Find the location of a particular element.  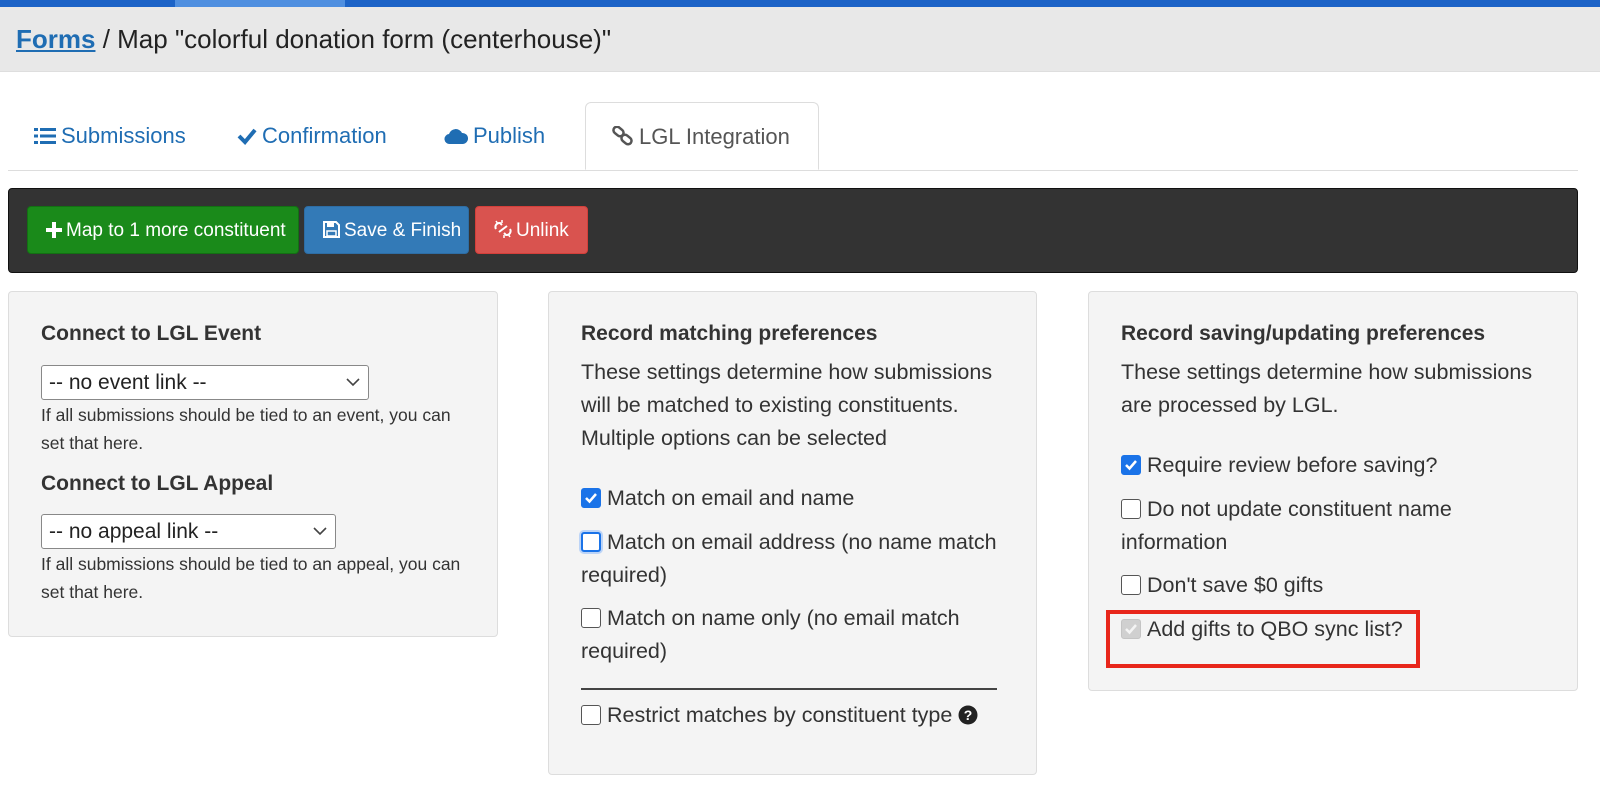

matching-heading: Record matching preferences is located at coordinates (729, 333).